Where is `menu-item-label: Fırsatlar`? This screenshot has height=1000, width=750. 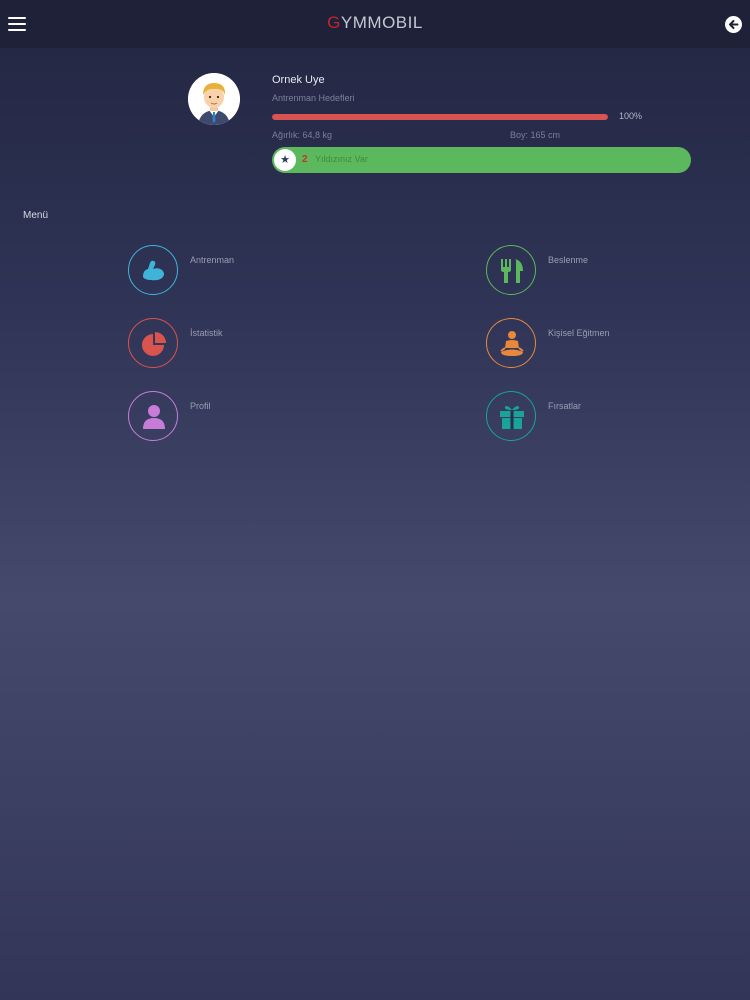
menu-item-label: Fırsatlar is located at coordinates (565, 406).